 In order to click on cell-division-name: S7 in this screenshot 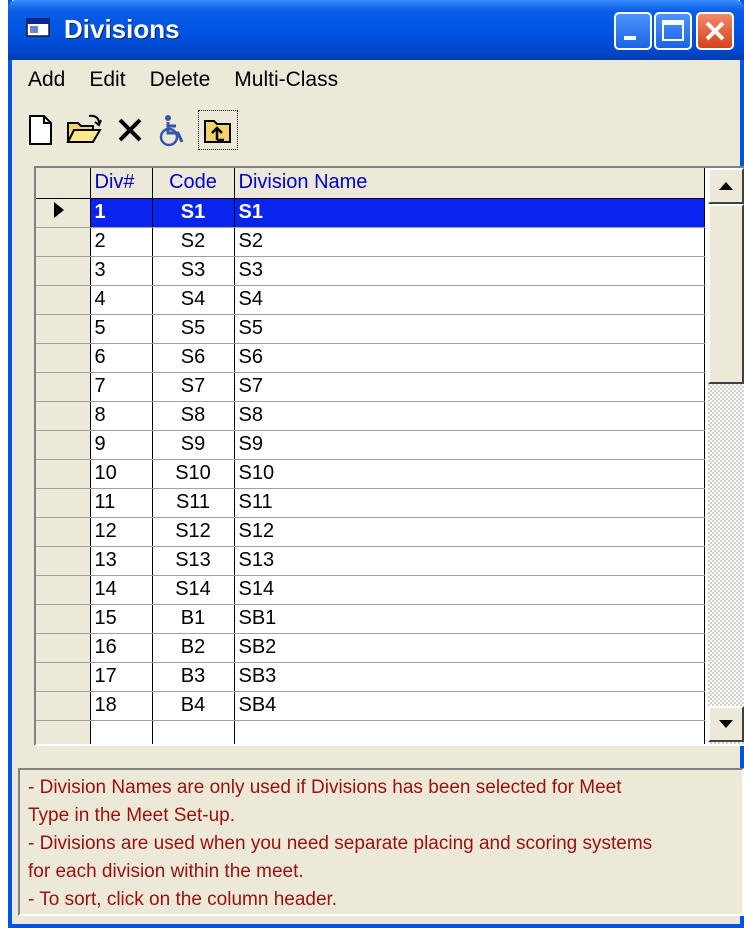, I will do `click(469, 387)`.